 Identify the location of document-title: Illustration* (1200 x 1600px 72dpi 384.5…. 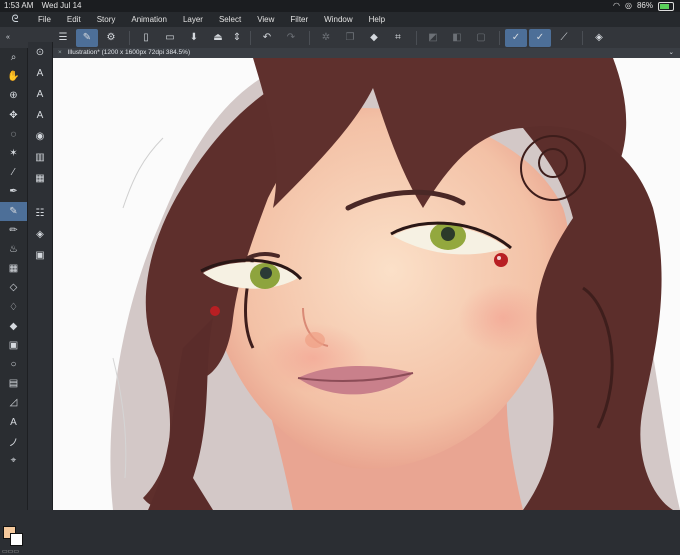
(129, 52).